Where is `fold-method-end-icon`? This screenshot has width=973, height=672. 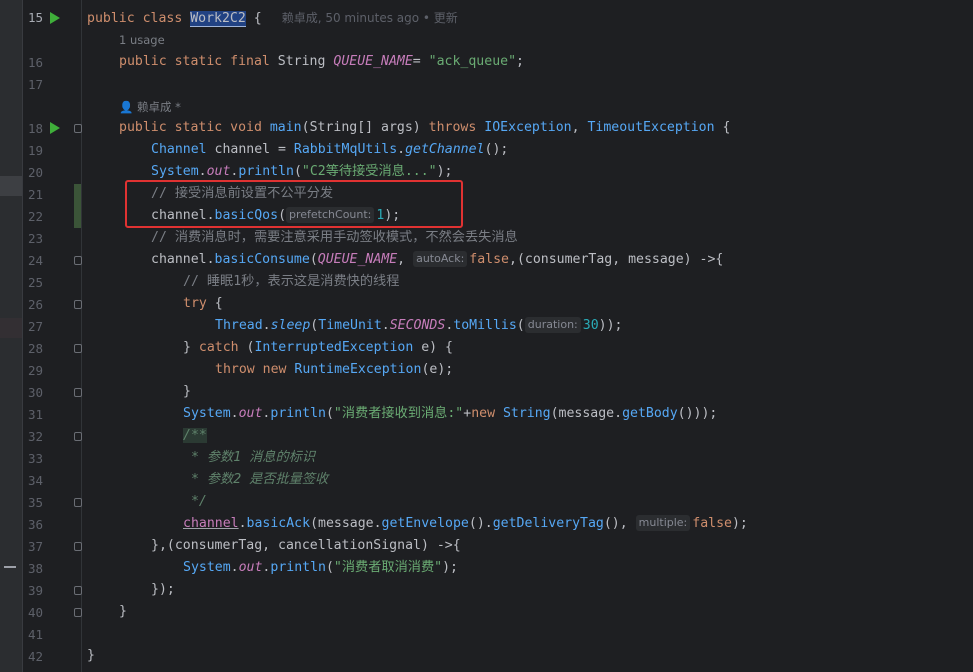
fold-method-end-icon is located at coordinates (78, 612).